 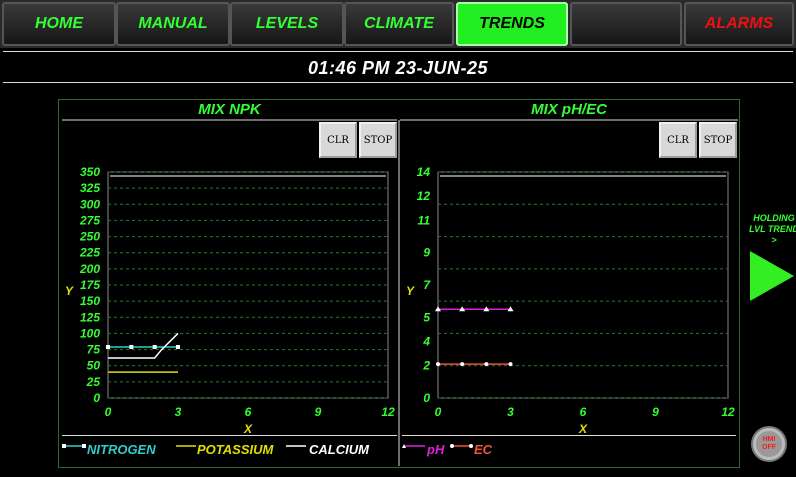 I want to click on legend-calcium: CALCIUM, so click(x=339, y=449).